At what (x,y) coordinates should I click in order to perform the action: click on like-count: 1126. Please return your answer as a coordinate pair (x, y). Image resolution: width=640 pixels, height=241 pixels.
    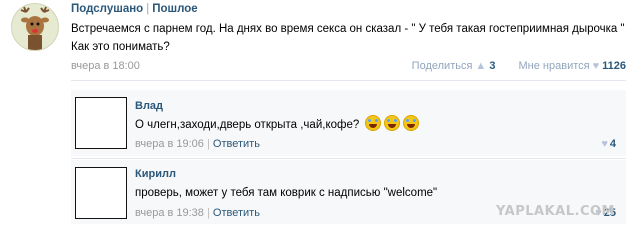
    Looking at the image, I should click on (614, 66).